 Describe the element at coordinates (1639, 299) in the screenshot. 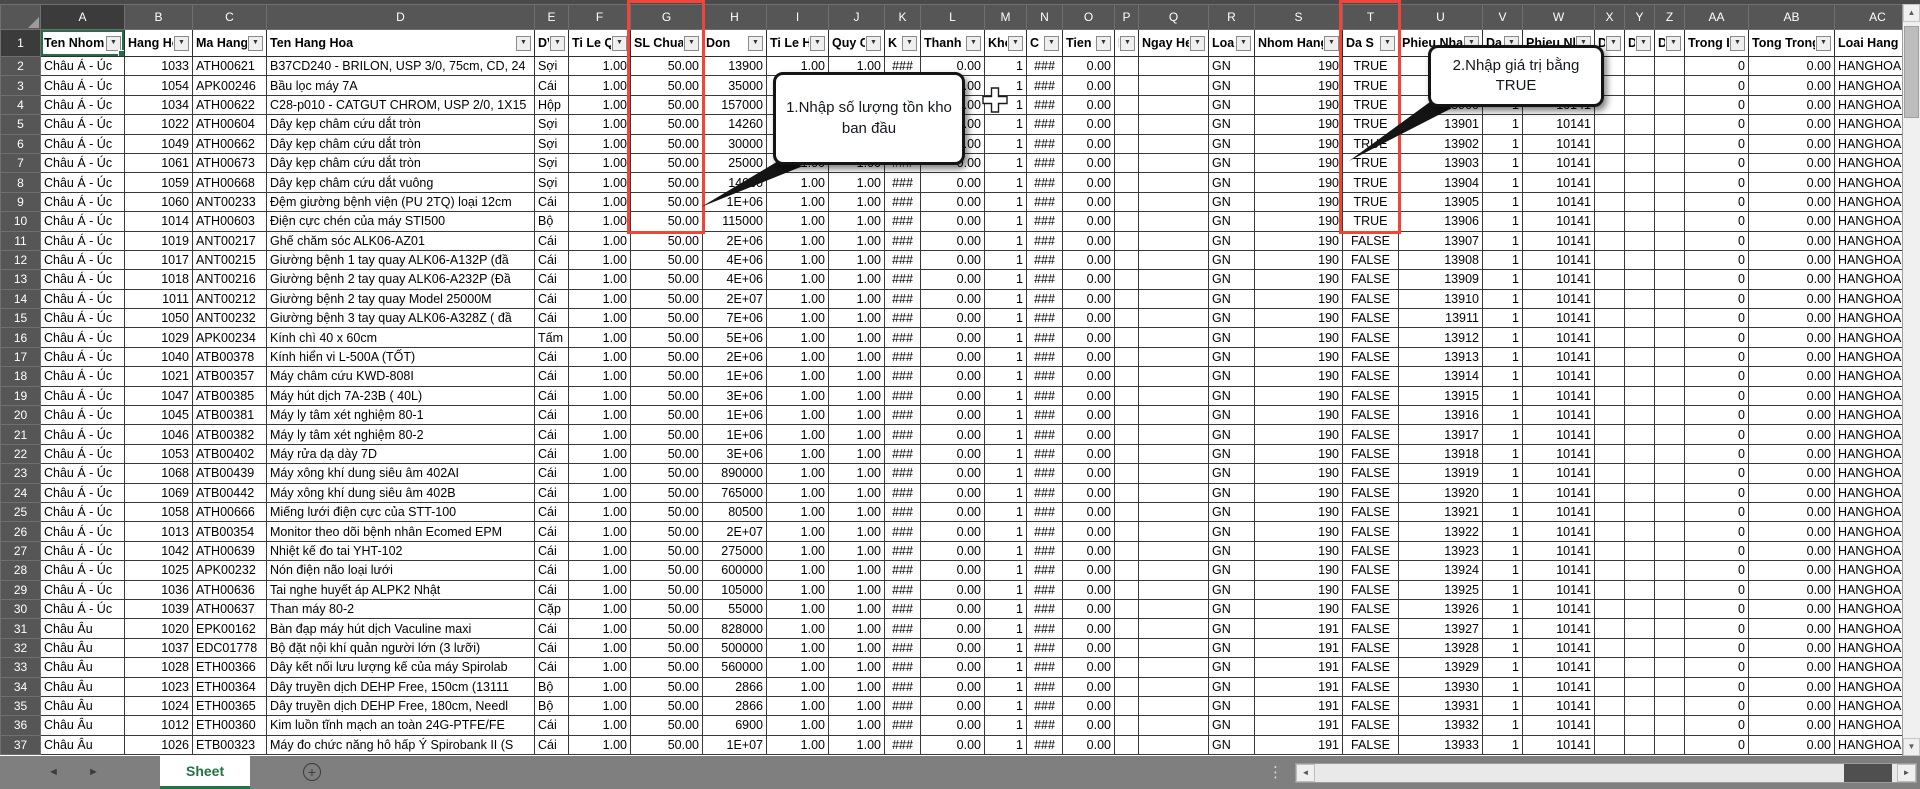

I see `cell-Y14` at that location.